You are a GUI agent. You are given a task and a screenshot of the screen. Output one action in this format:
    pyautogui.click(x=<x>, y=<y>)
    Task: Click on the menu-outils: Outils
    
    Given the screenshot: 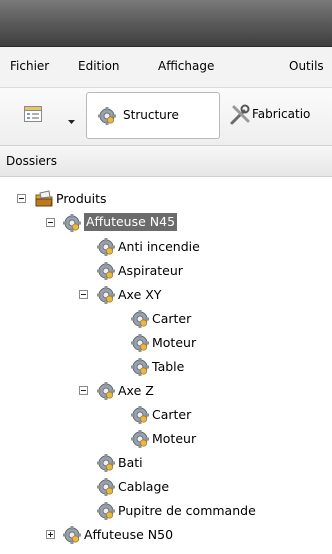 What is the action you would take?
    pyautogui.click(x=306, y=66)
    